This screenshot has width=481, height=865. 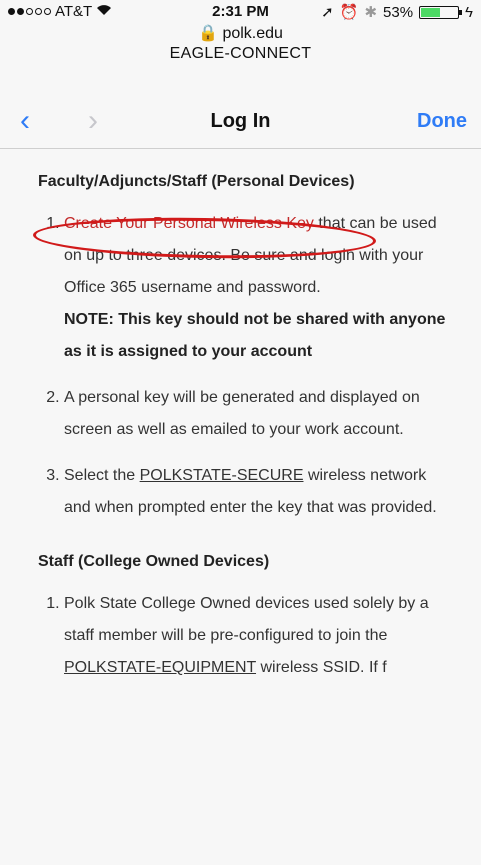 I want to click on bluetooth-icon: ✱, so click(x=371, y=12).